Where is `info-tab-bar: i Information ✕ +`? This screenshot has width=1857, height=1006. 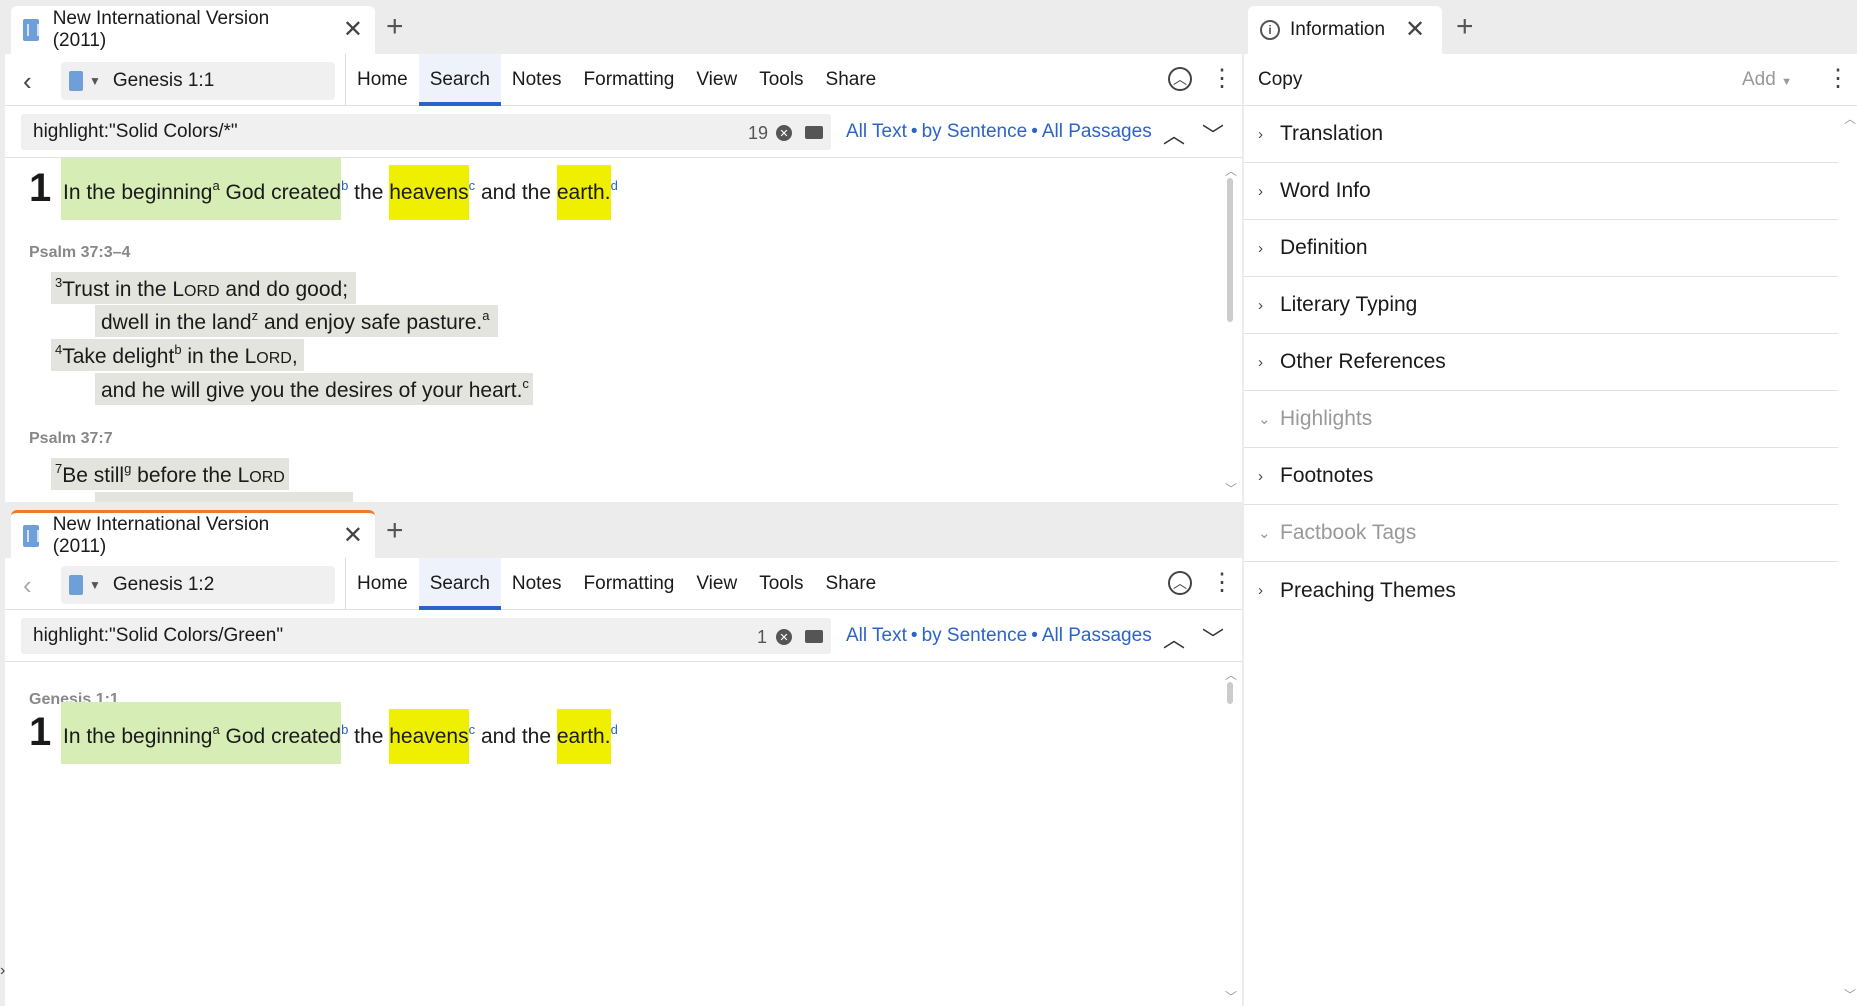
info-tab-bar: i Information ✕ + is located at coordinates (1550, 27).